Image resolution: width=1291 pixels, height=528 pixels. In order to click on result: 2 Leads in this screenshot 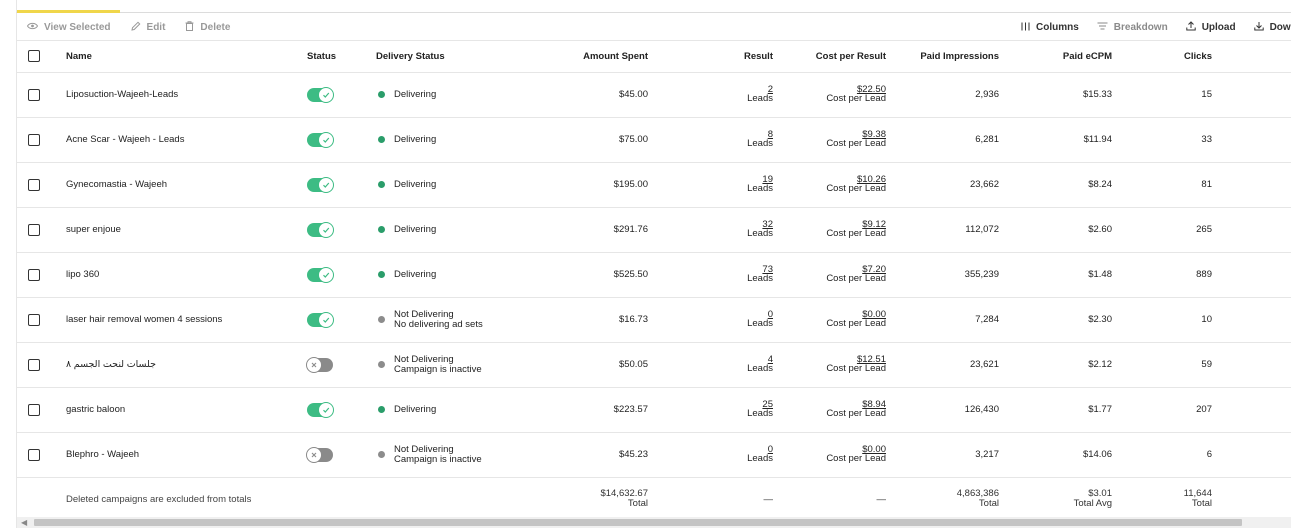, I will do `click(760, 94)`.